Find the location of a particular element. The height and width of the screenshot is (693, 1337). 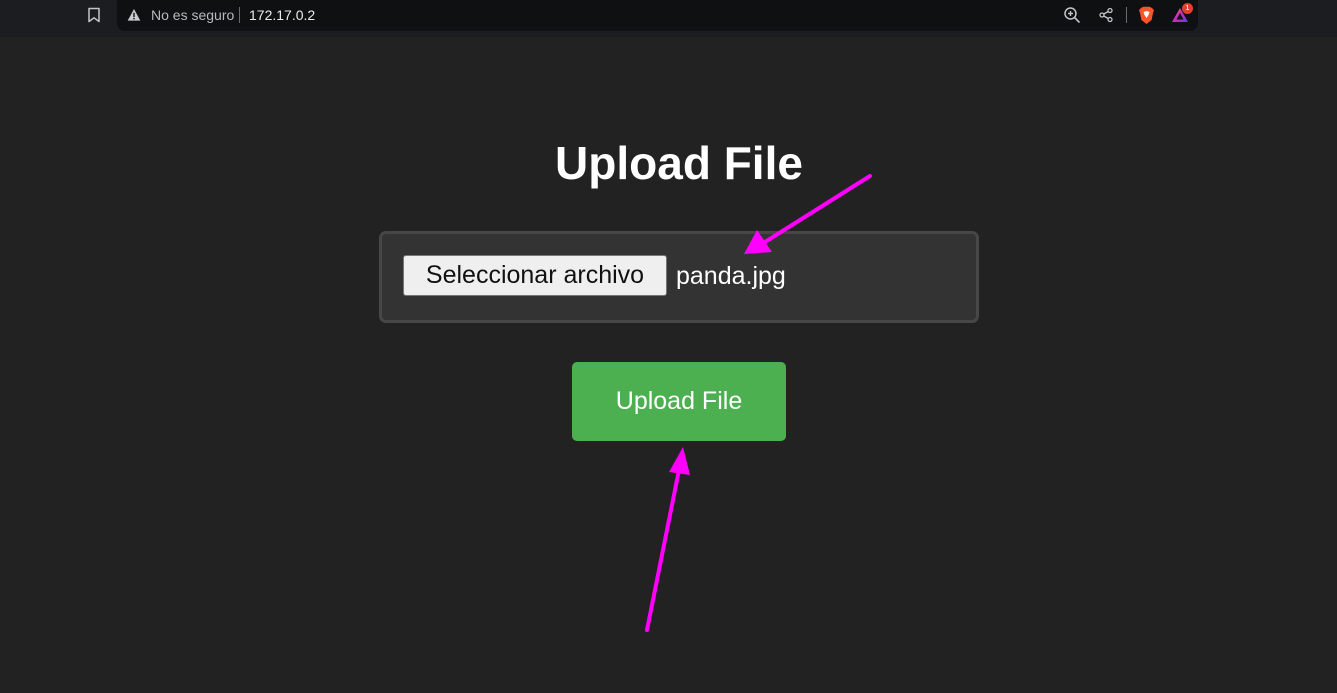

selected-file-name: panda.jpg is located at coordinates (731, 276).